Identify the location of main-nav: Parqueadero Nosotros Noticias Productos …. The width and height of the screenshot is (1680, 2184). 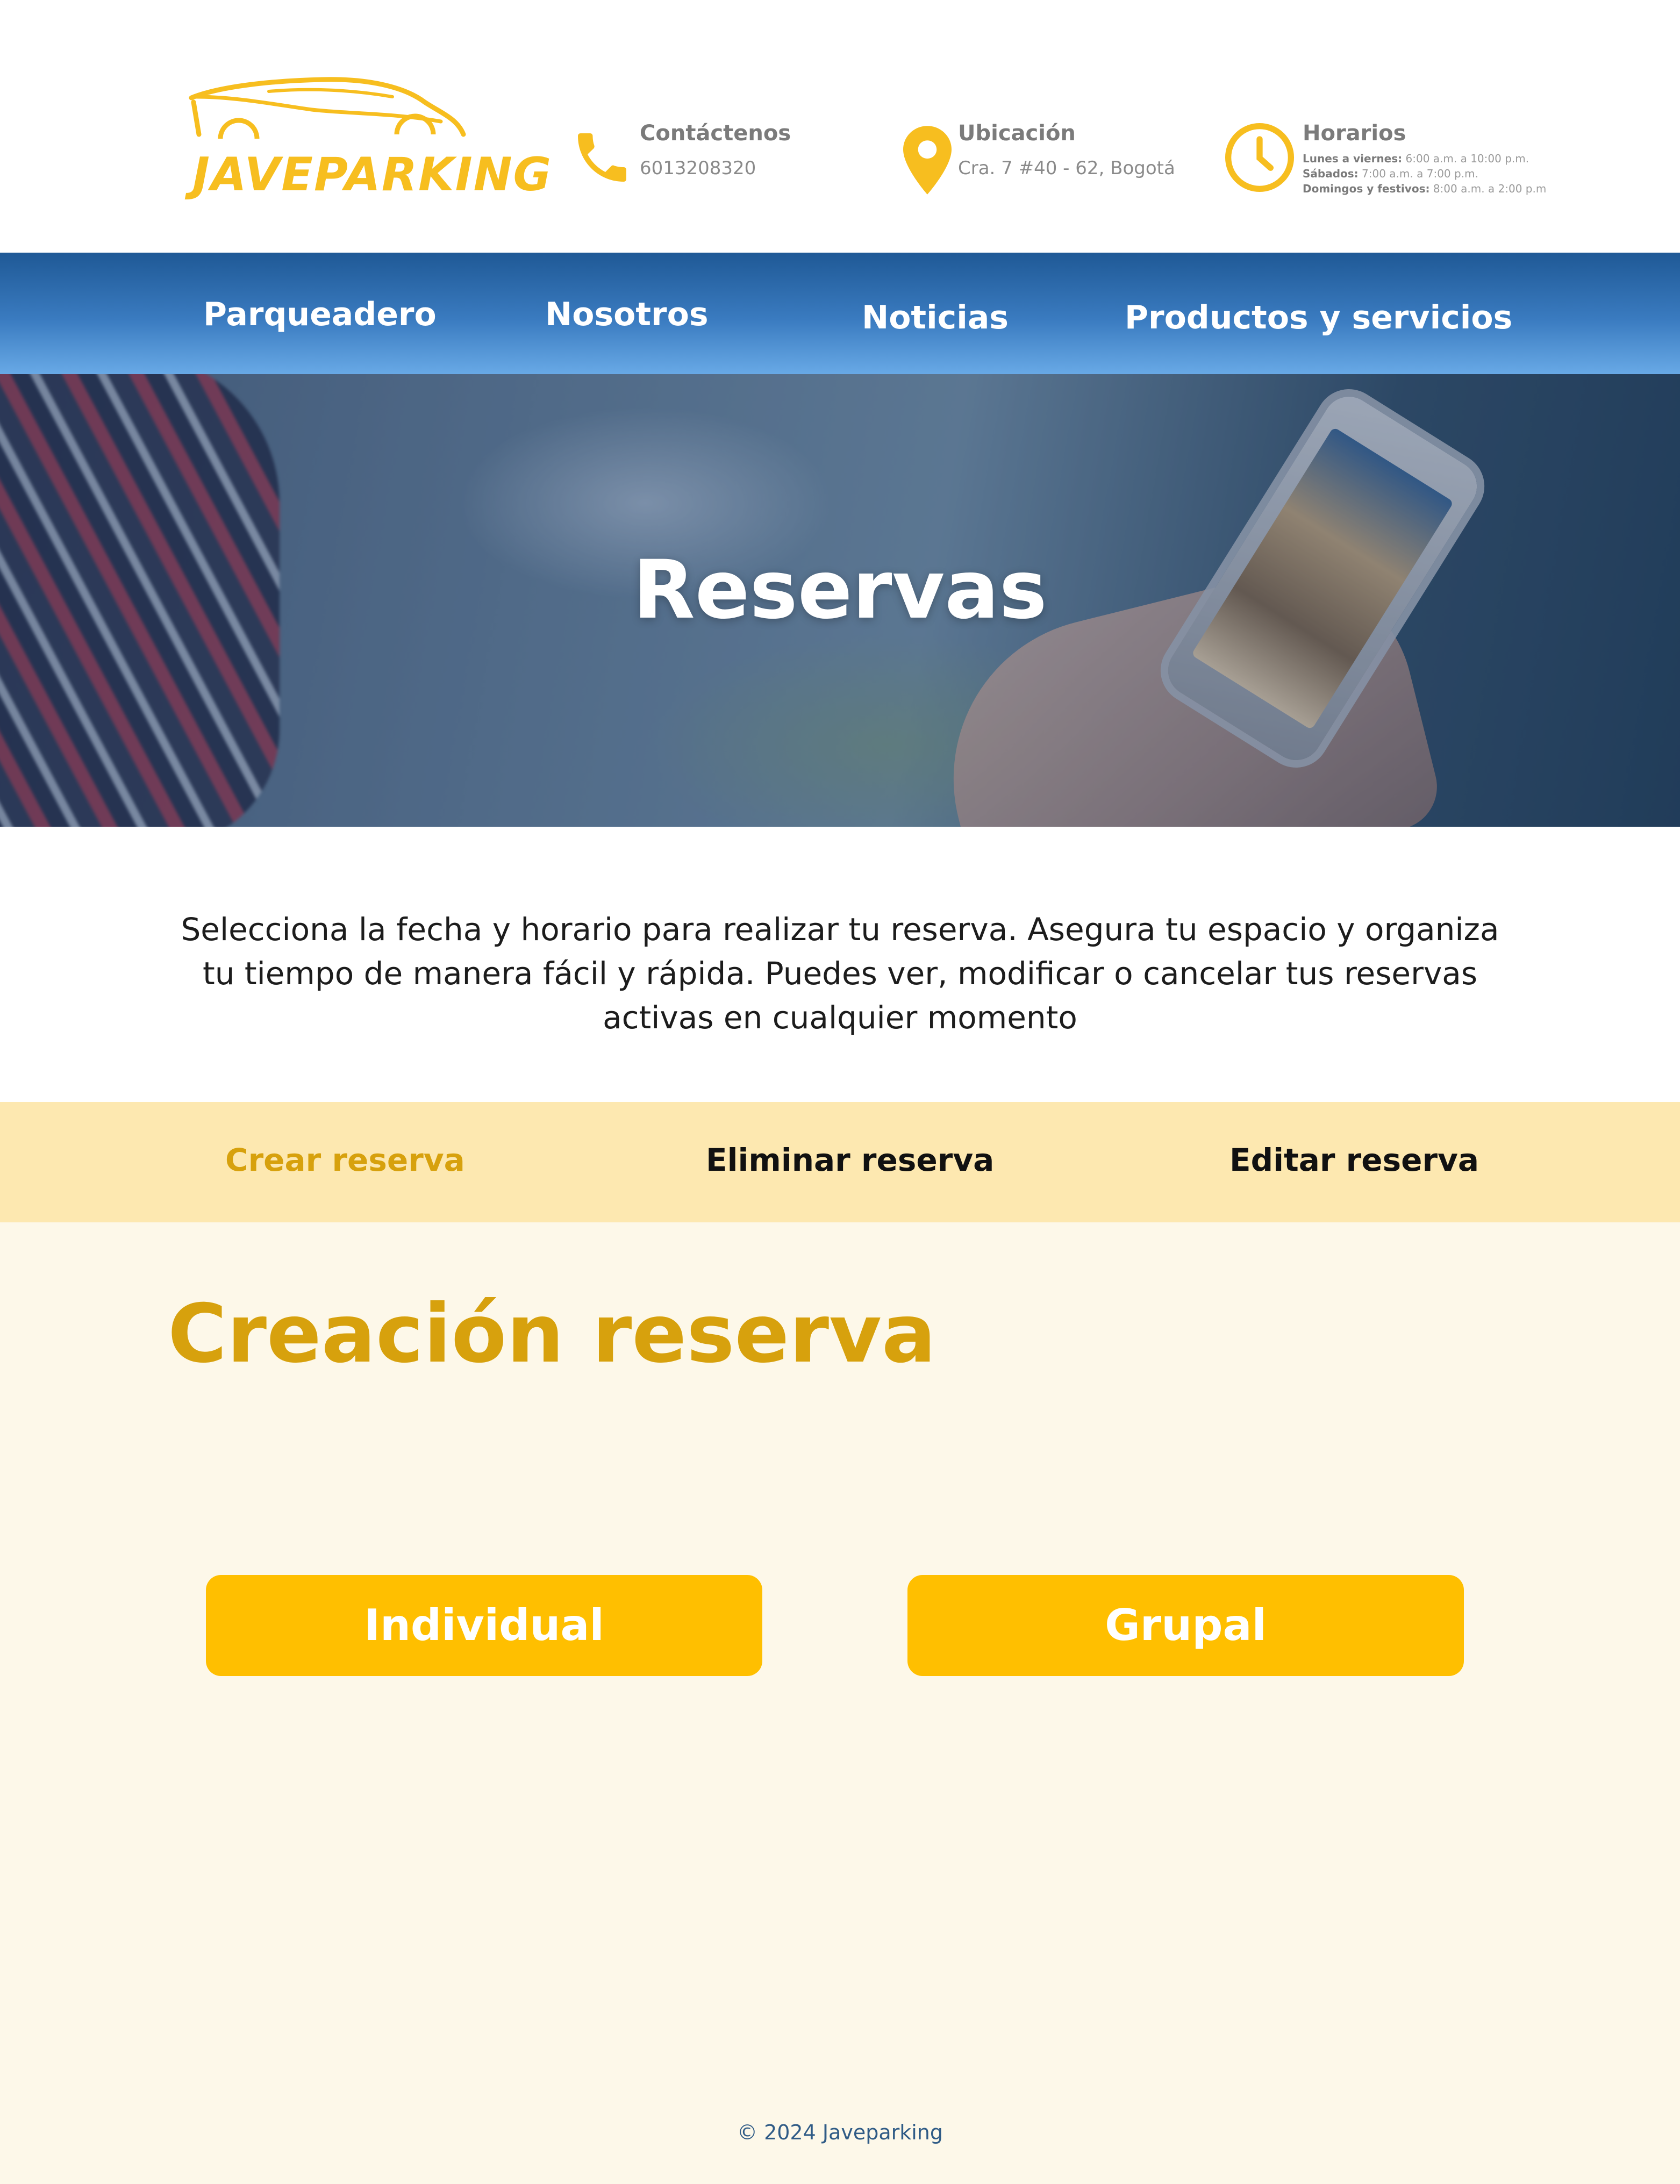
(840, 313).